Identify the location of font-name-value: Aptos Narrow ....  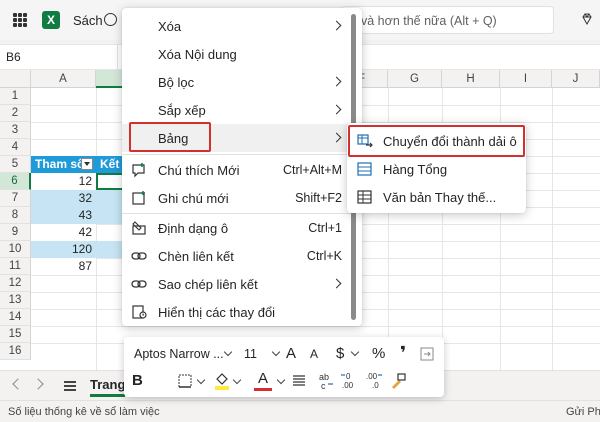
(179, 354).